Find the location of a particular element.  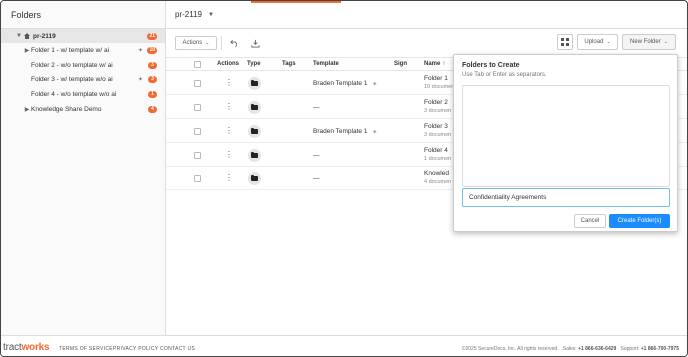

undo-button is located at coordinates (234, 43).